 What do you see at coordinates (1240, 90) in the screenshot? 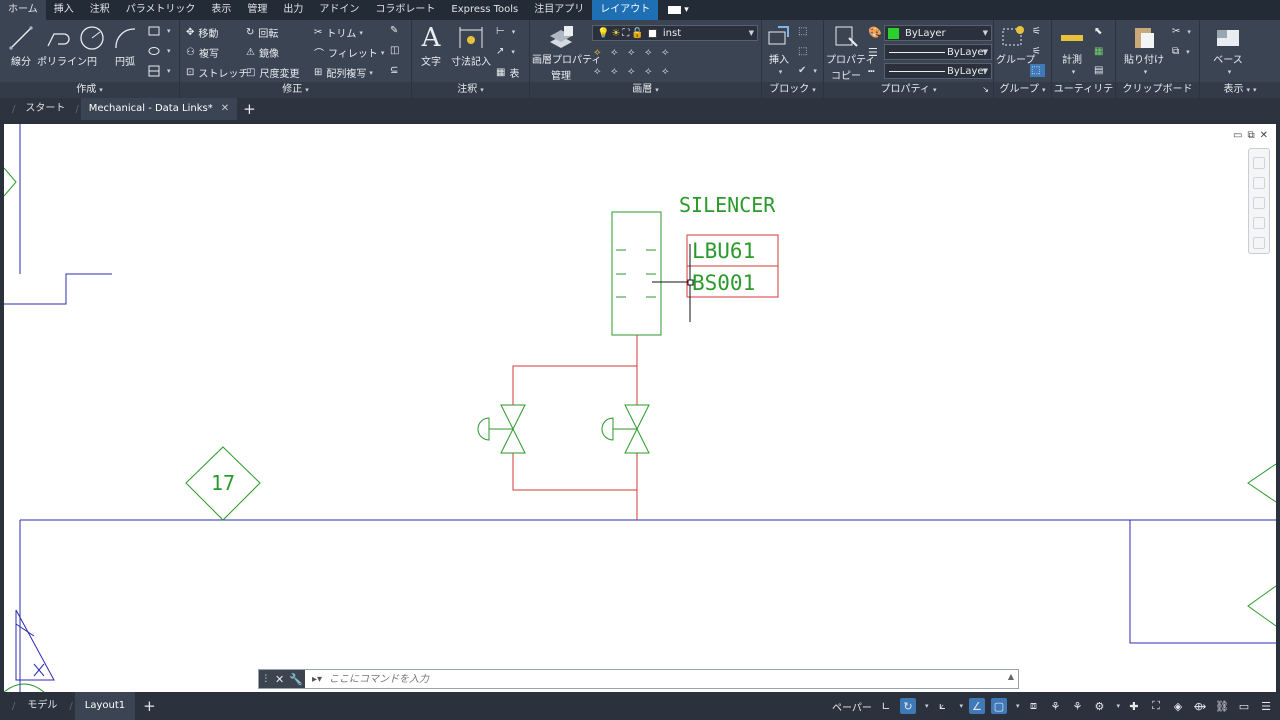
I see `panel-view-title: 表示 ▾ ▾` at bounding box center [1240, 90].